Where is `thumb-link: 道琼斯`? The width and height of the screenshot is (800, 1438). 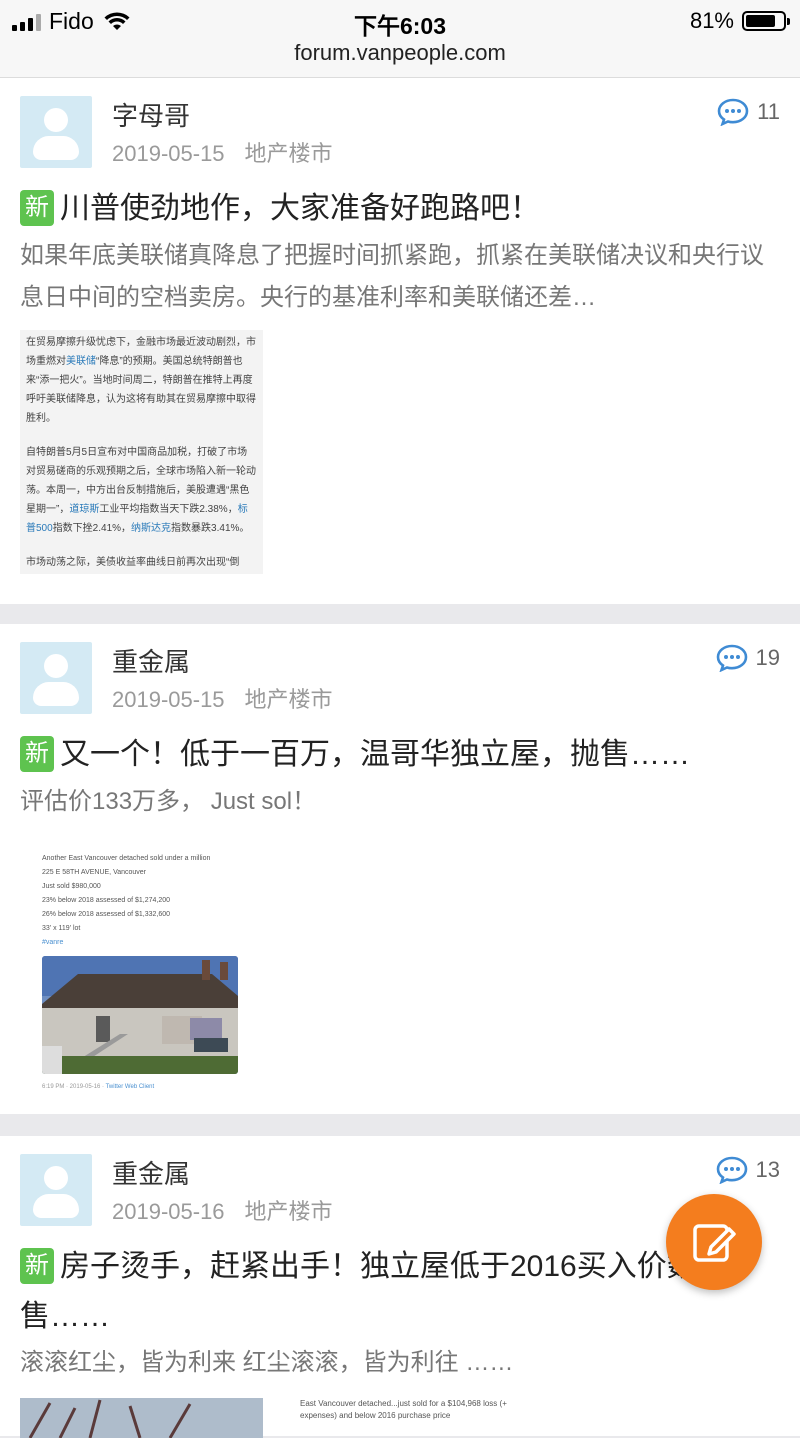 thumb-link: 道琼斯 is located at coordinates (84, 509).